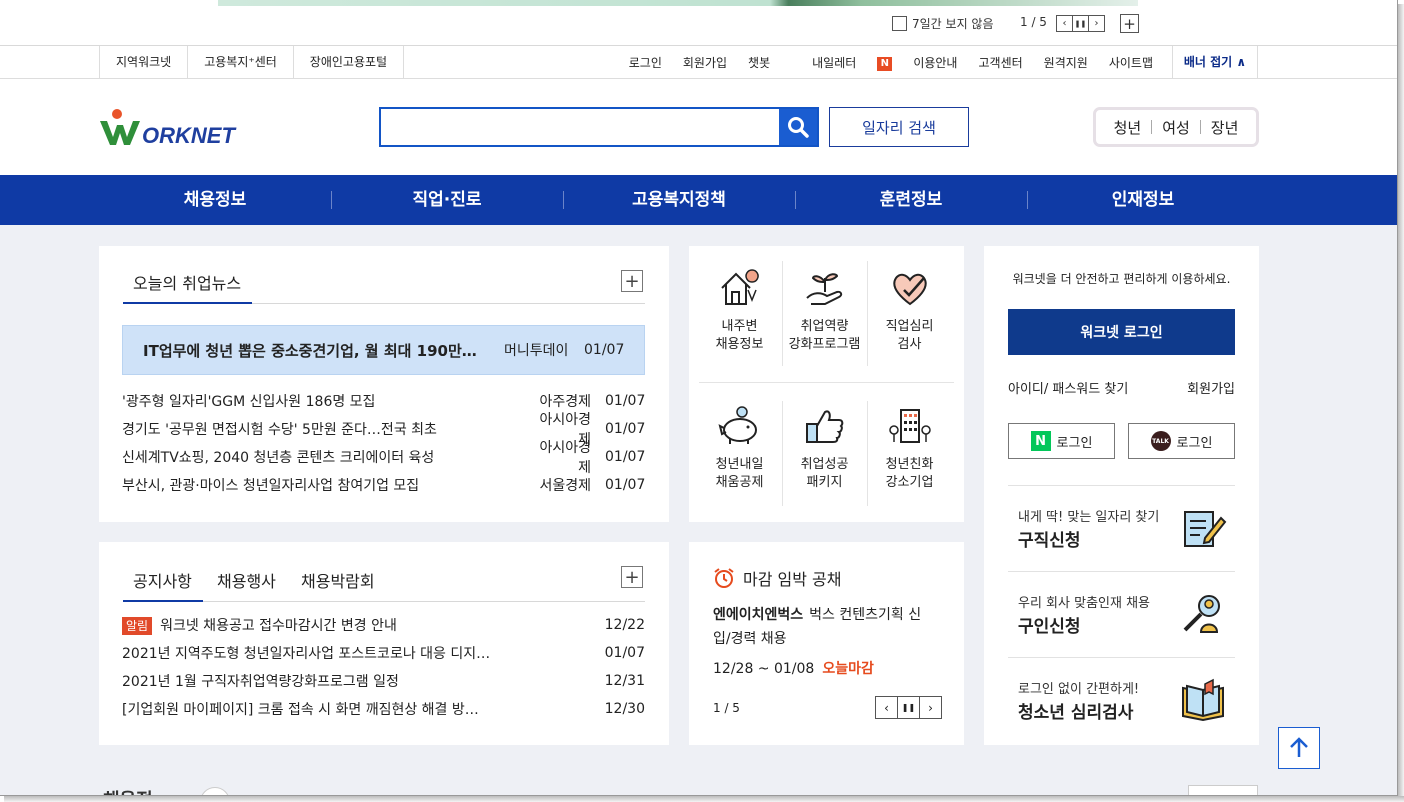 Image resolution: width=1404 pixels, height=802 pixels. What do you see at coordinates (798, 127) in the screenshot?
I see `search-button` at bounding box center [798, 127].